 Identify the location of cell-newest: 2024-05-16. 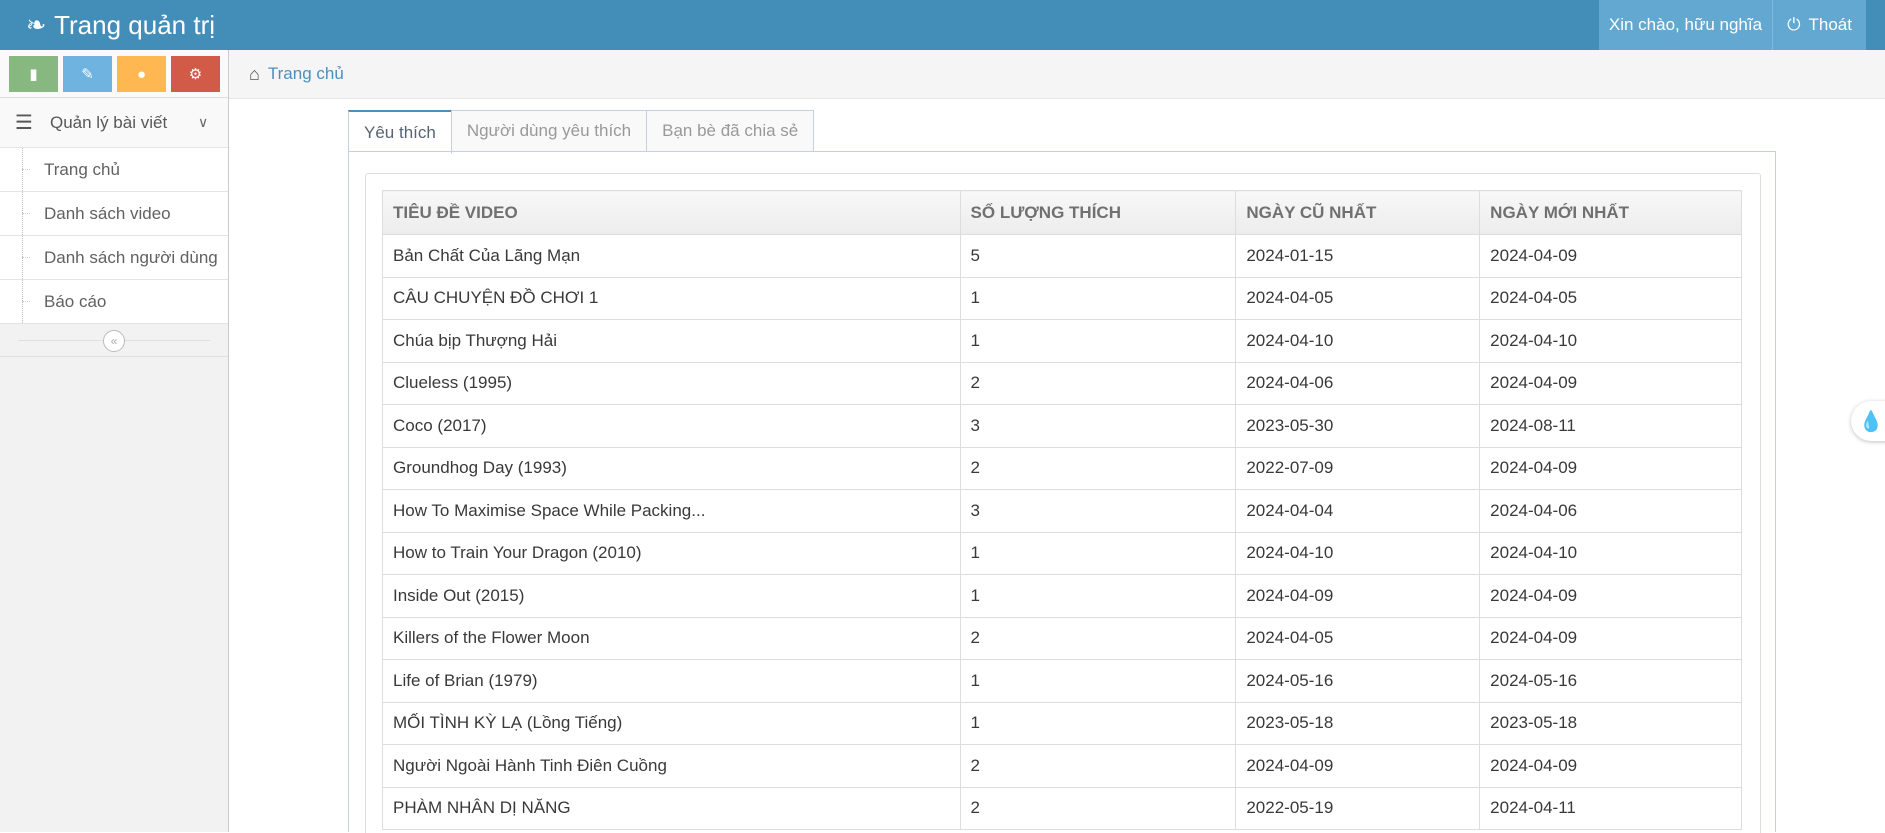
(1610, 681).